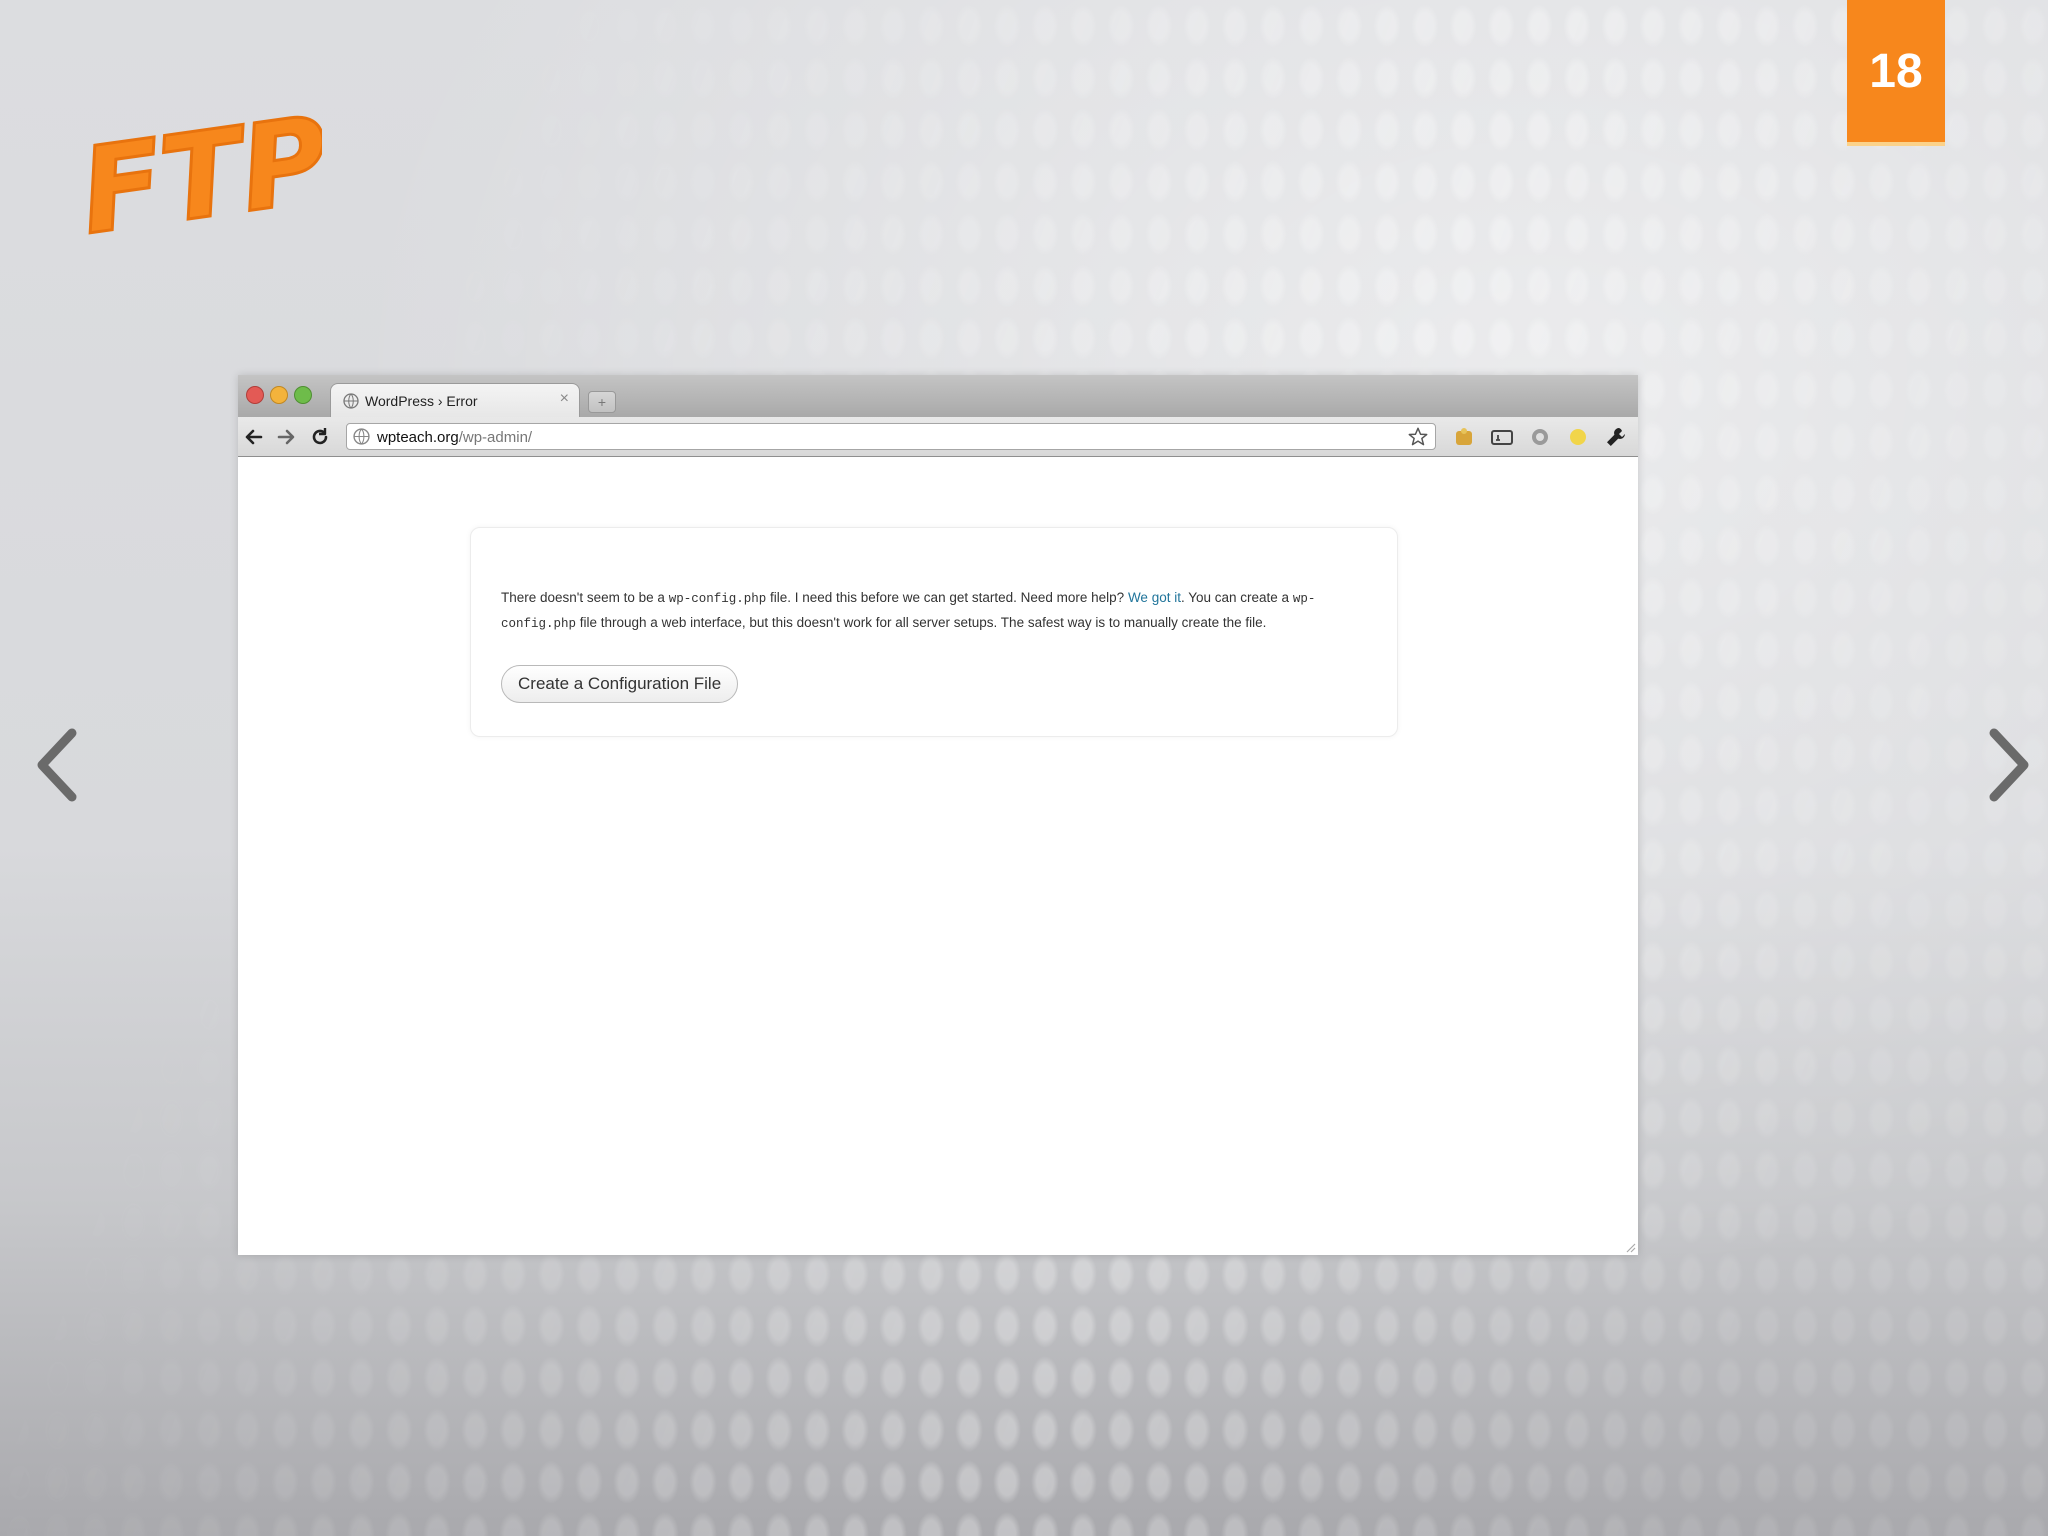  I want to click on help-link: We got it, so click(1154, 597).